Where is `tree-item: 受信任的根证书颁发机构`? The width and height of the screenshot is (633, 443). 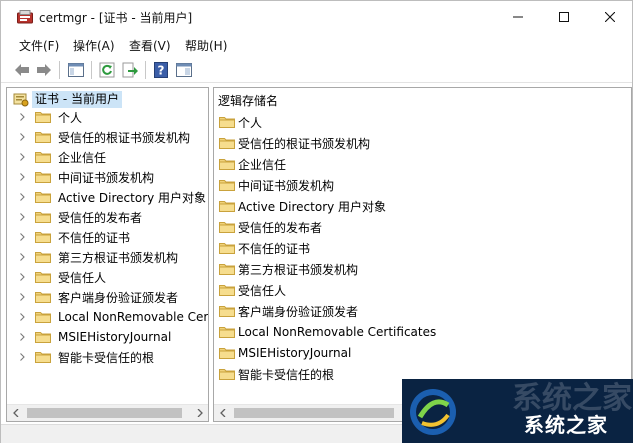
tree-item: 受信任的根证书颁发机构 is located at coordinates (103, 137).